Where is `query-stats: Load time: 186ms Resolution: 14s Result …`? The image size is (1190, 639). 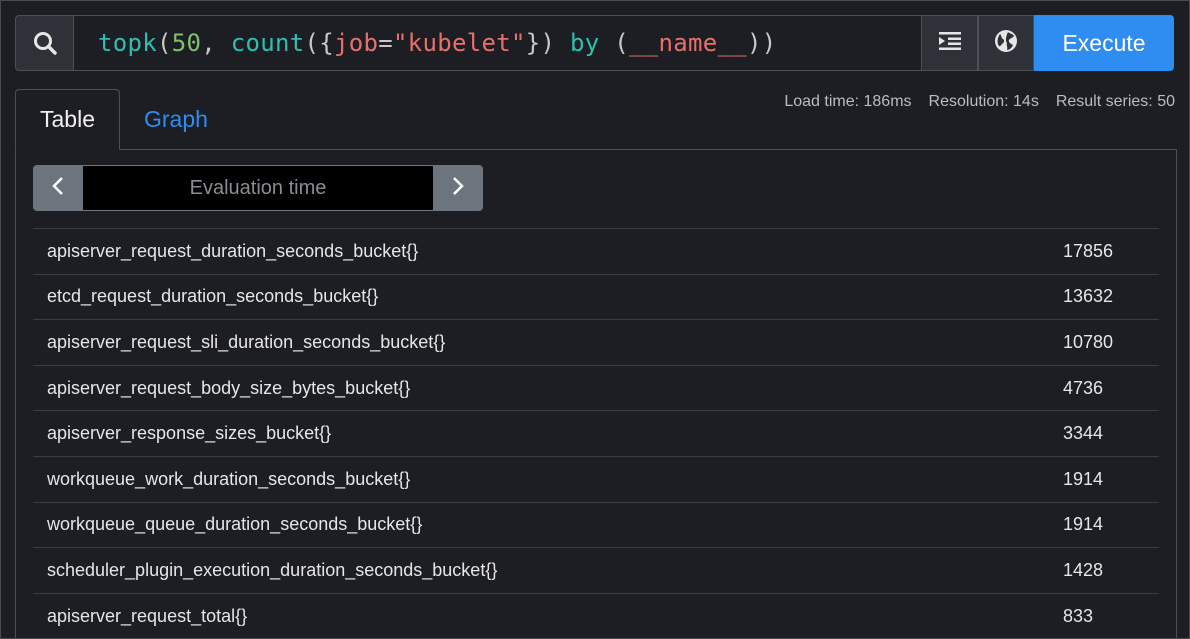 query-stats: Load time: 186ms Resolution: 14s Result … is located at coordinates (979, 102).